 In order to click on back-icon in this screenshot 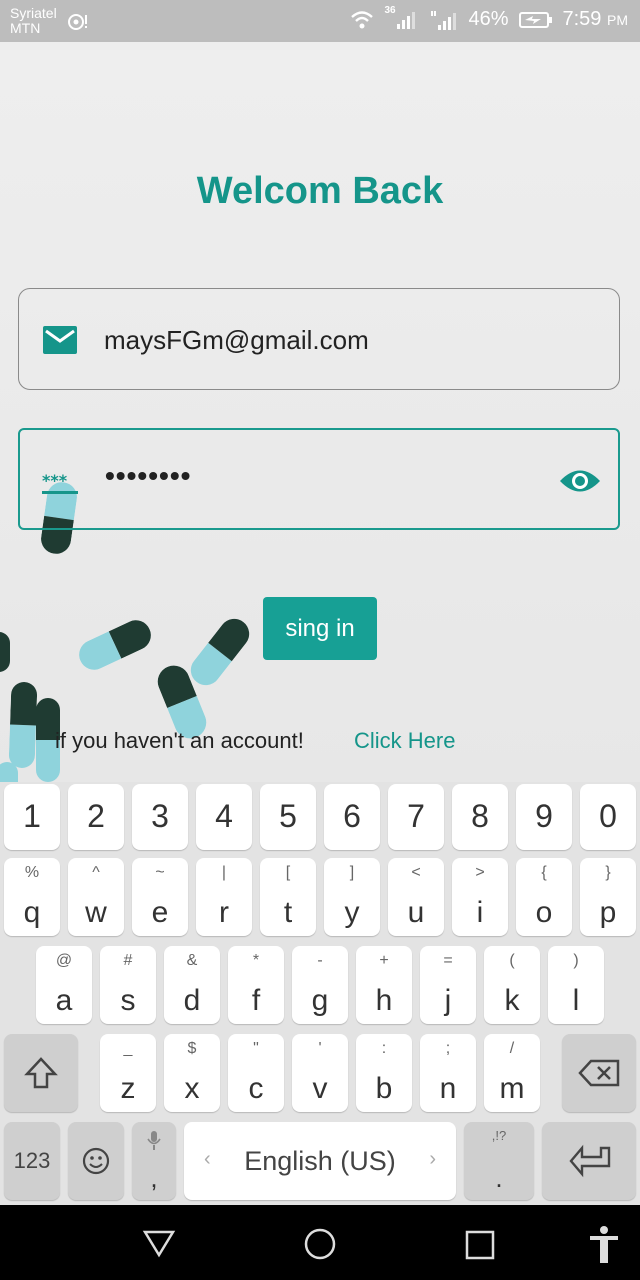, I will do `click(159, 1243)`.